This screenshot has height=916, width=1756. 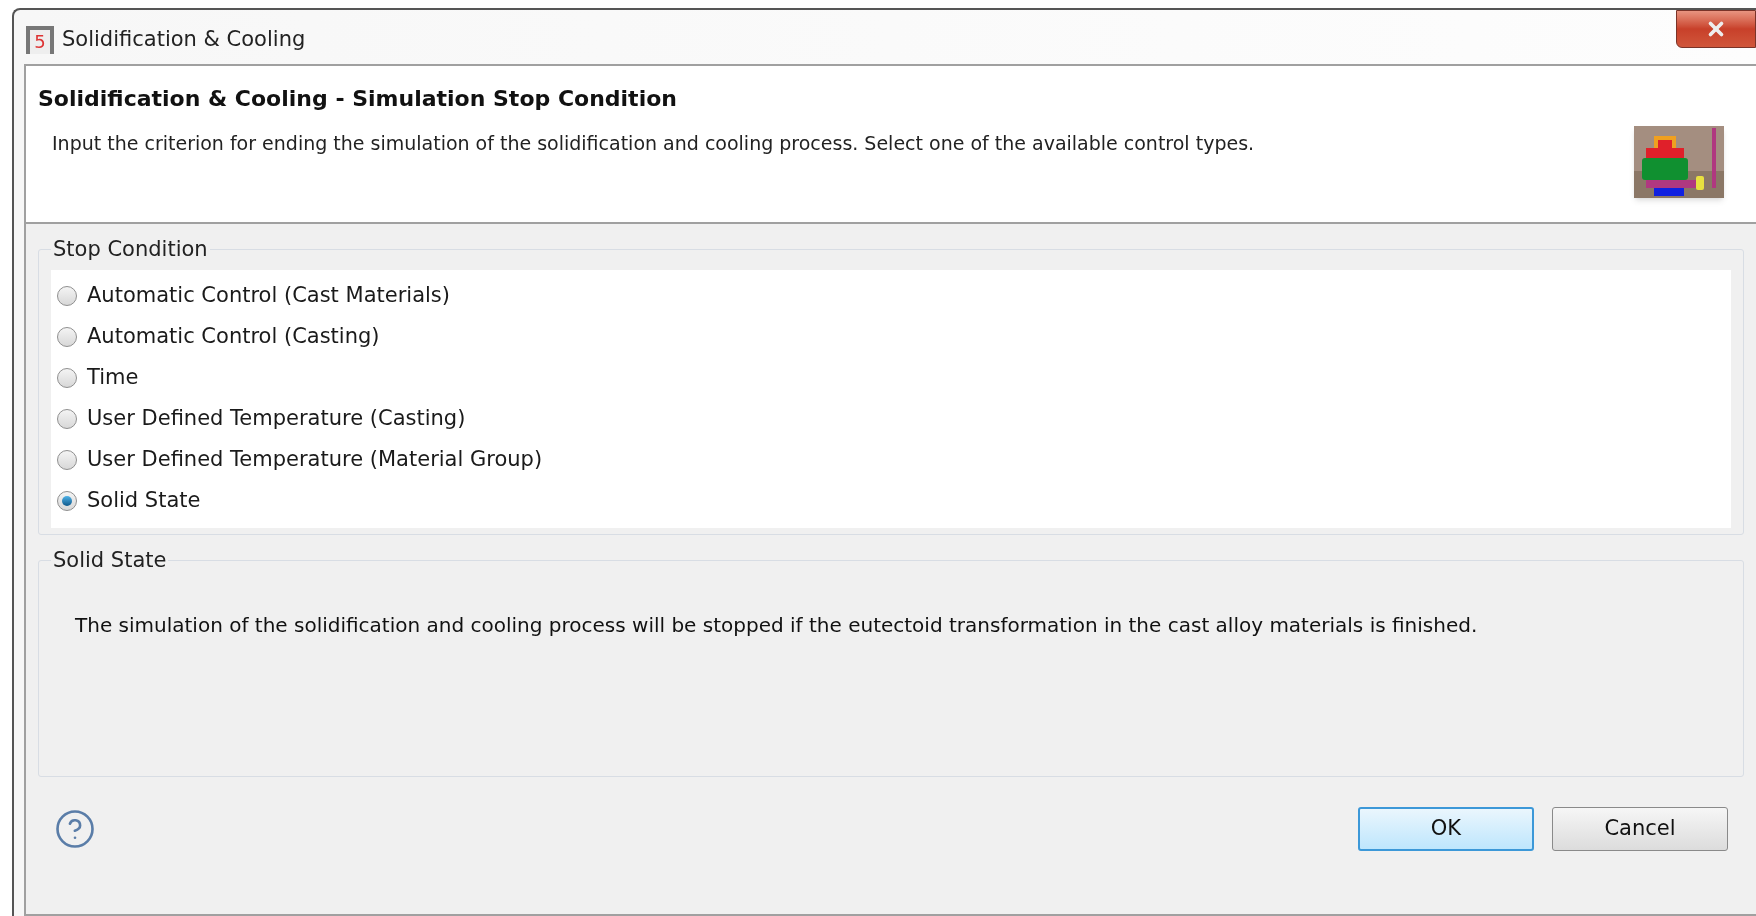 What do you see at coordinates (300, 460) in the screenshot?
I see `radio-option: User Defined Temperature (Material Group)` at bounding box center [300, 460].